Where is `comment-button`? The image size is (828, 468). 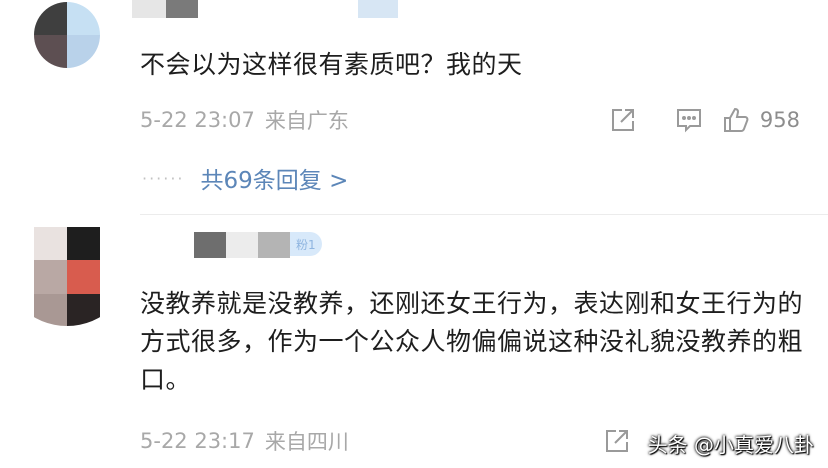
comment-button is located at coordinates (689, 120).